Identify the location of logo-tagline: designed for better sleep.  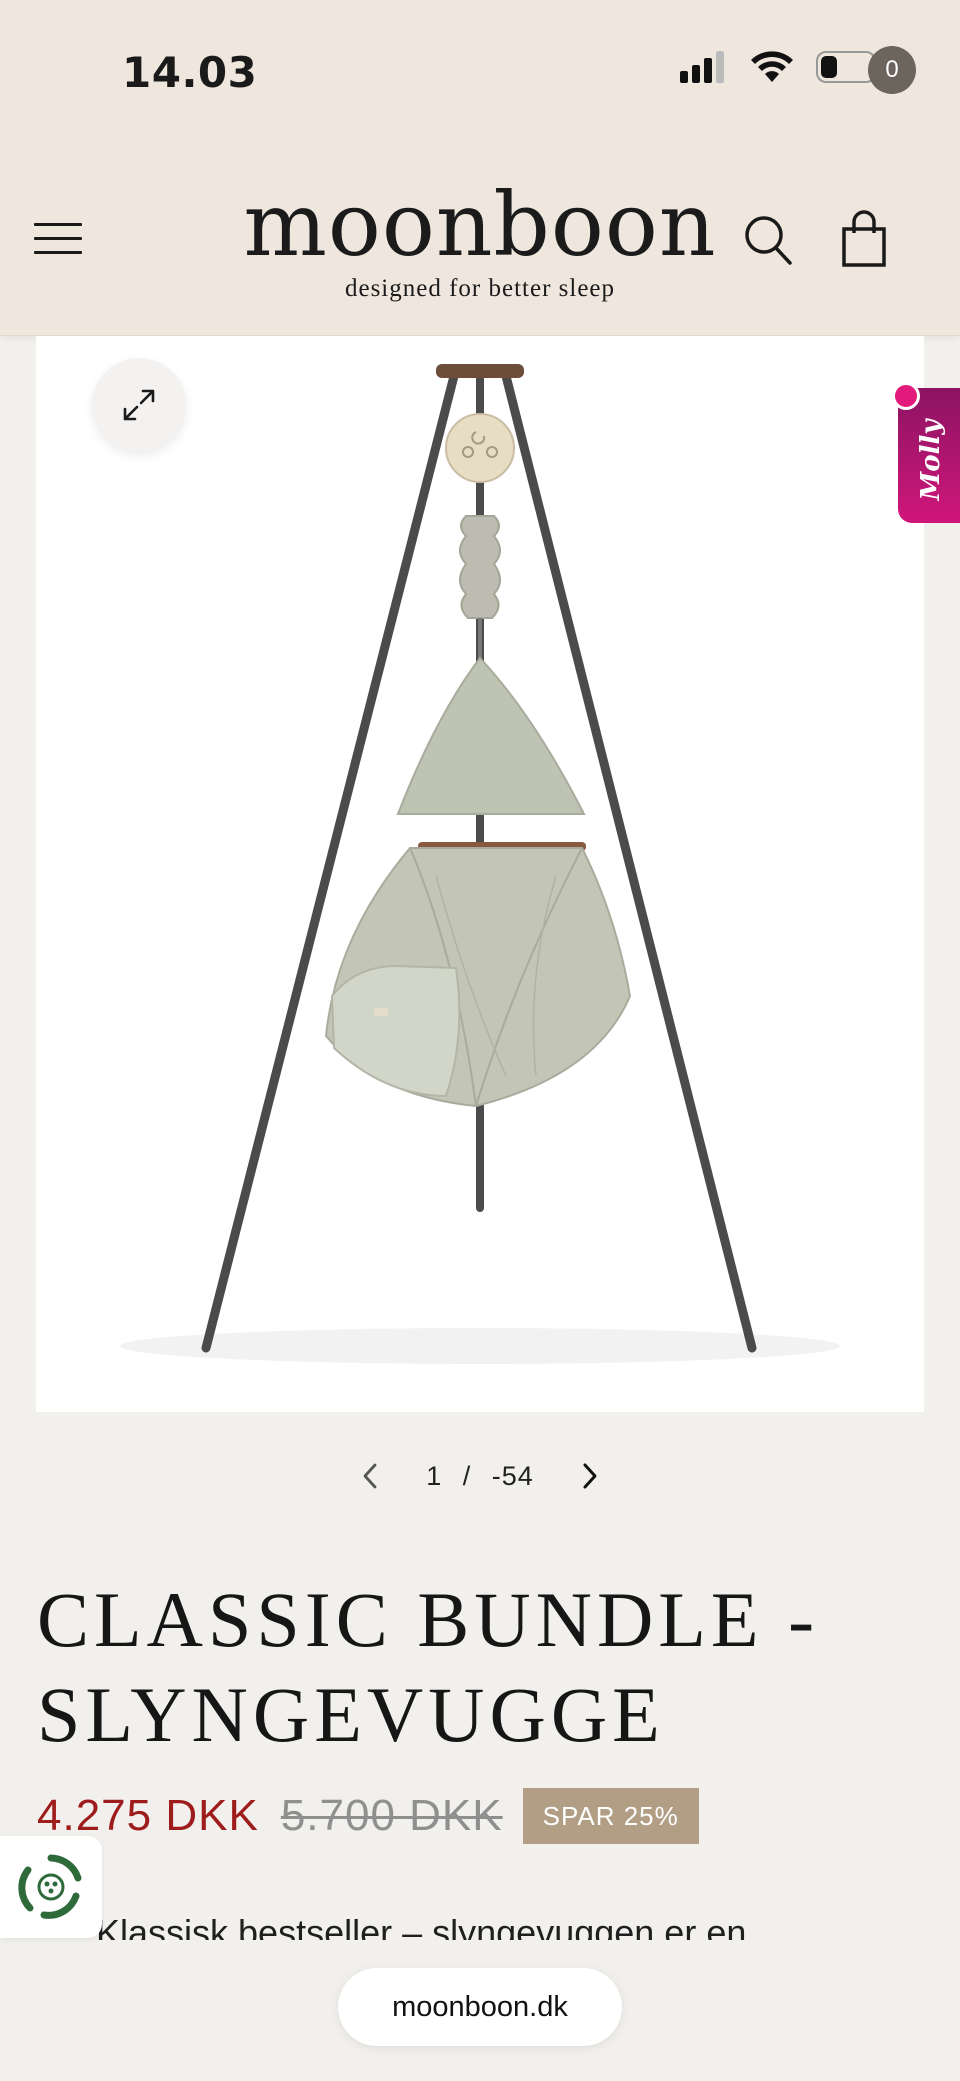
(480, 288).